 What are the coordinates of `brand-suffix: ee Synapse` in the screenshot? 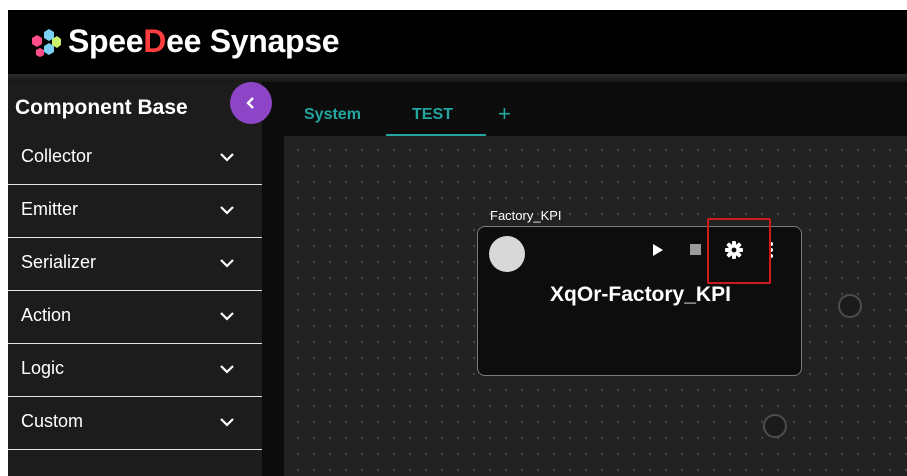 It's located at (253, 41).